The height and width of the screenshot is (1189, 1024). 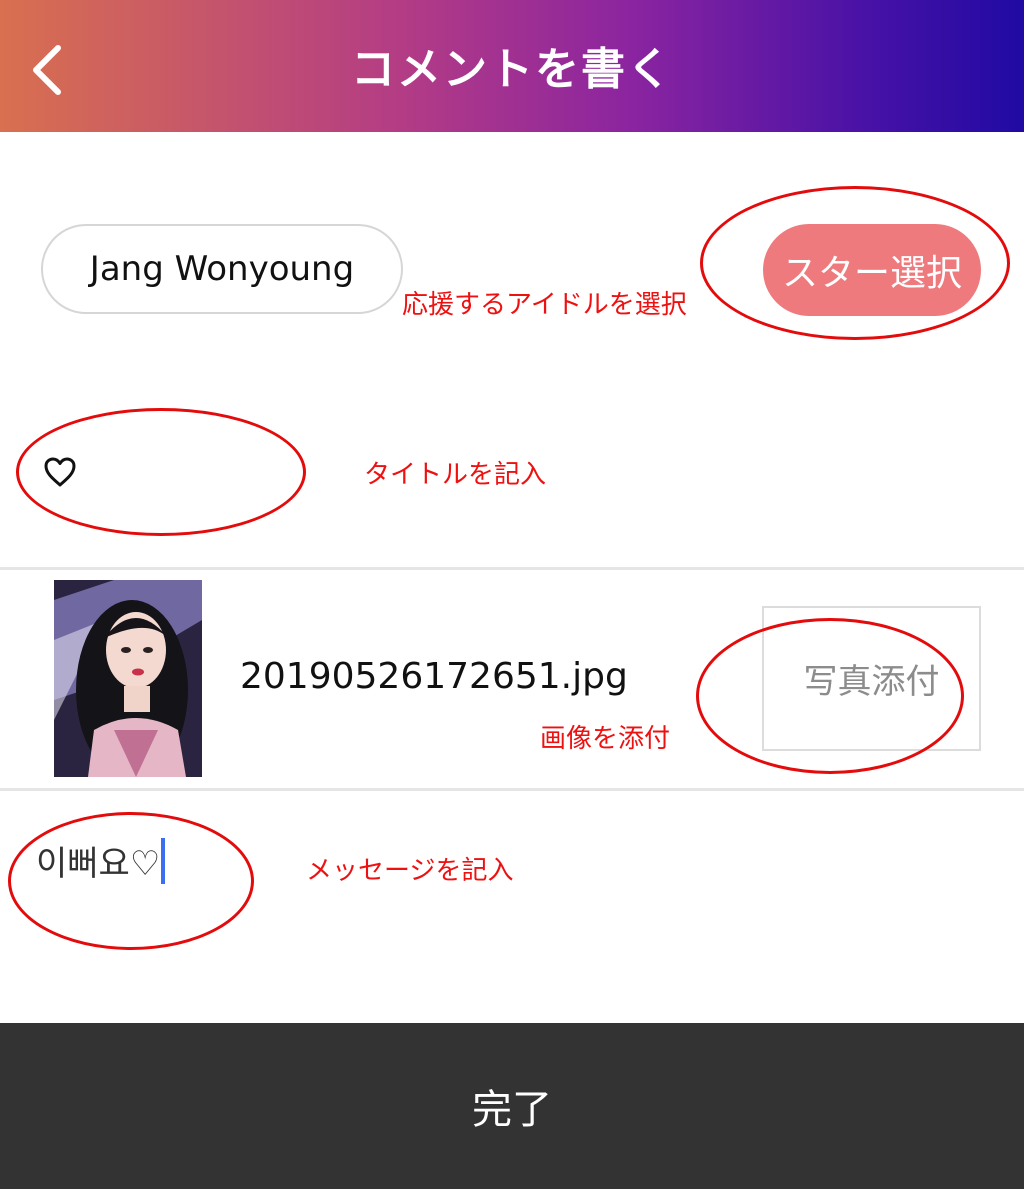 What do you see at coordinates (410, 871) in the screenshot?
I see `annotation-message: メッセージを記入` at bounding box center [410, 871].